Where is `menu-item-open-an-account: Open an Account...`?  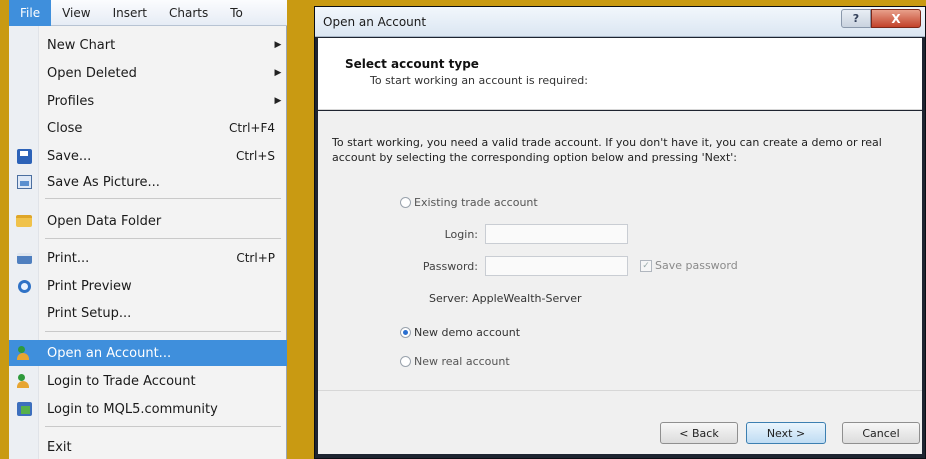 menu-item-open-an-account: Open an Account... is located at coordinates (148, 353).